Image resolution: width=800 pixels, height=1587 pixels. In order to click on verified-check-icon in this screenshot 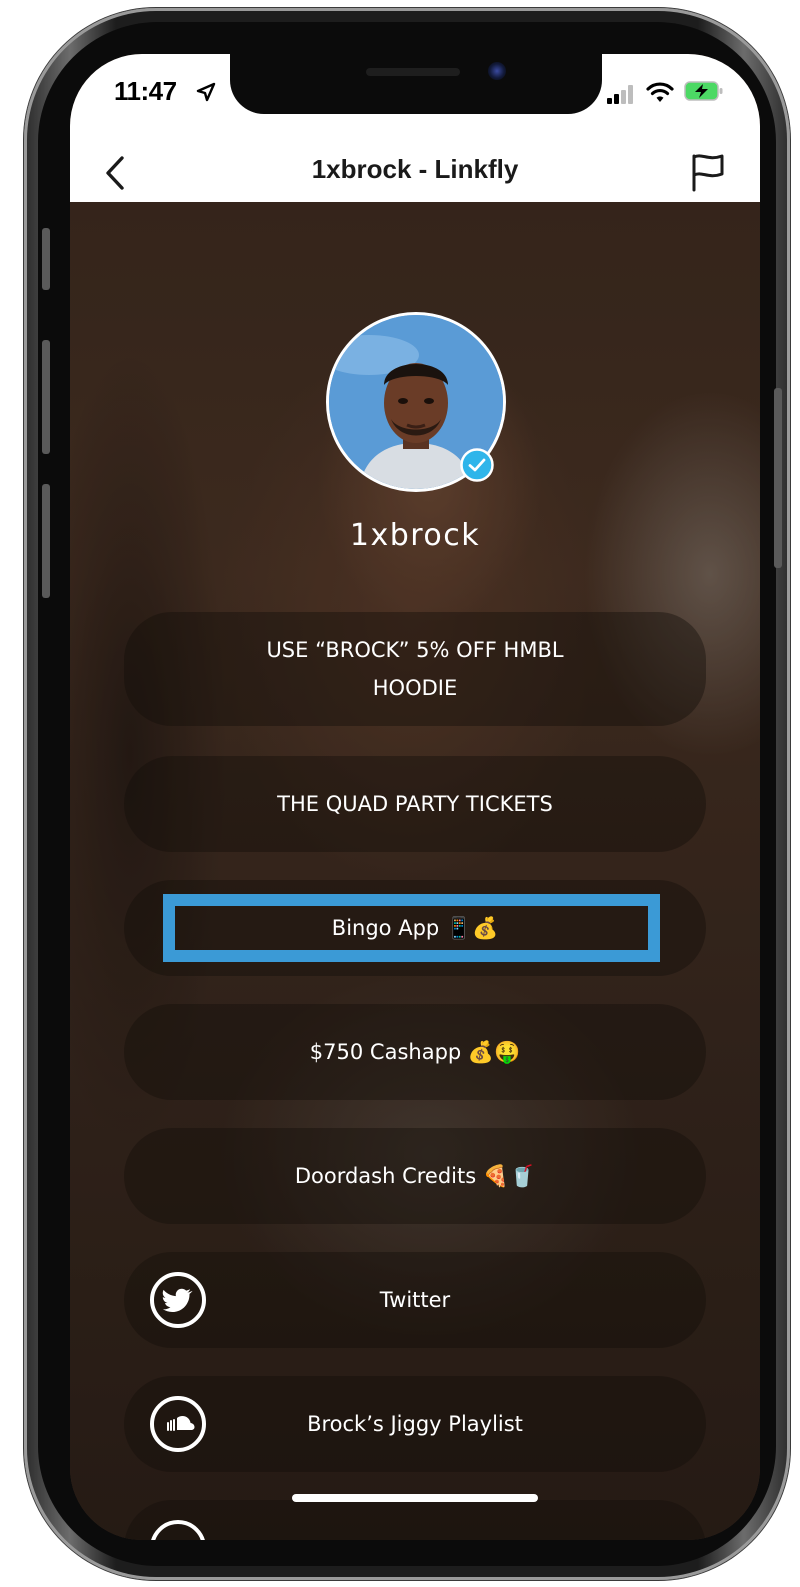, I will do `click(477, 465)`.